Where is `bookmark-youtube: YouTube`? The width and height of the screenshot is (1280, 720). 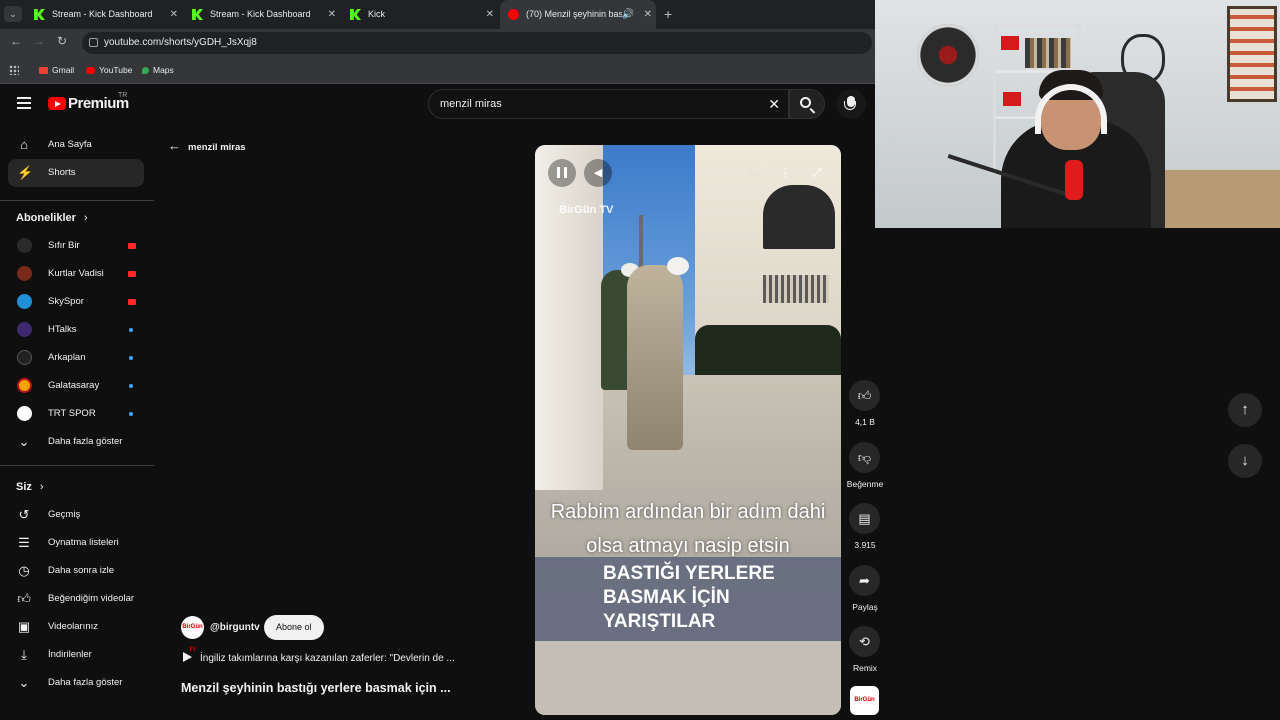 bookmark-youtube: YouTube is located at coordinates (109, 70).